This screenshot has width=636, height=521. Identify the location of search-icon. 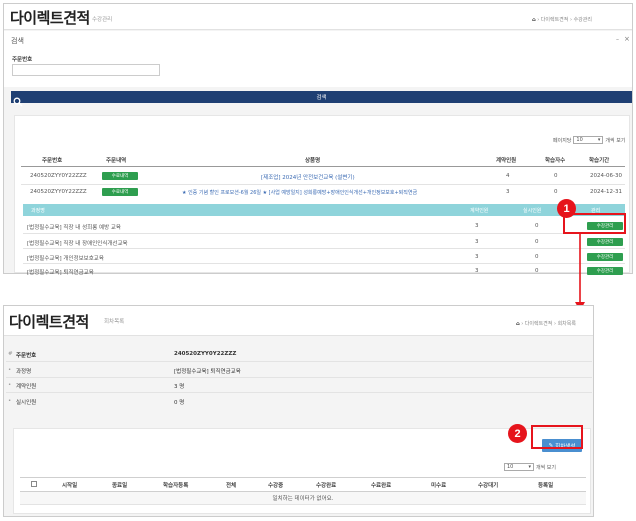
(18, 99).